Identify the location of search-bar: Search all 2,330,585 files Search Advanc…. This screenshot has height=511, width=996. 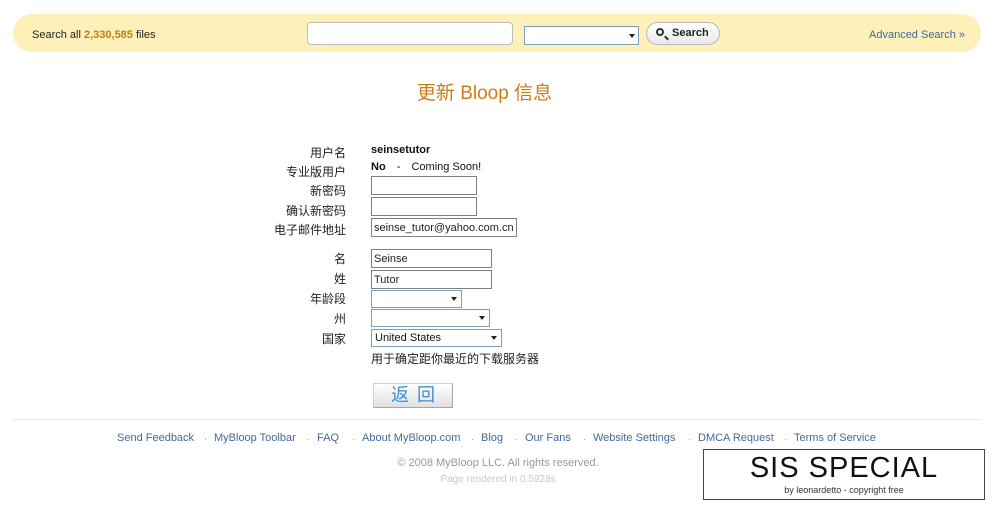
(497, 33).